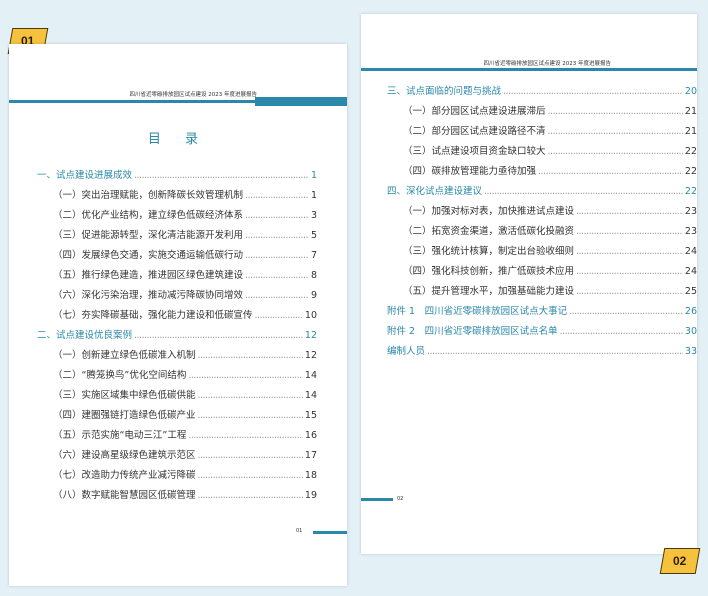 The image size is (708, 596). I want to click on toc-entry: （五）推行绿色建造，推进园区绿色建筑建设 8, so click(177, 276).